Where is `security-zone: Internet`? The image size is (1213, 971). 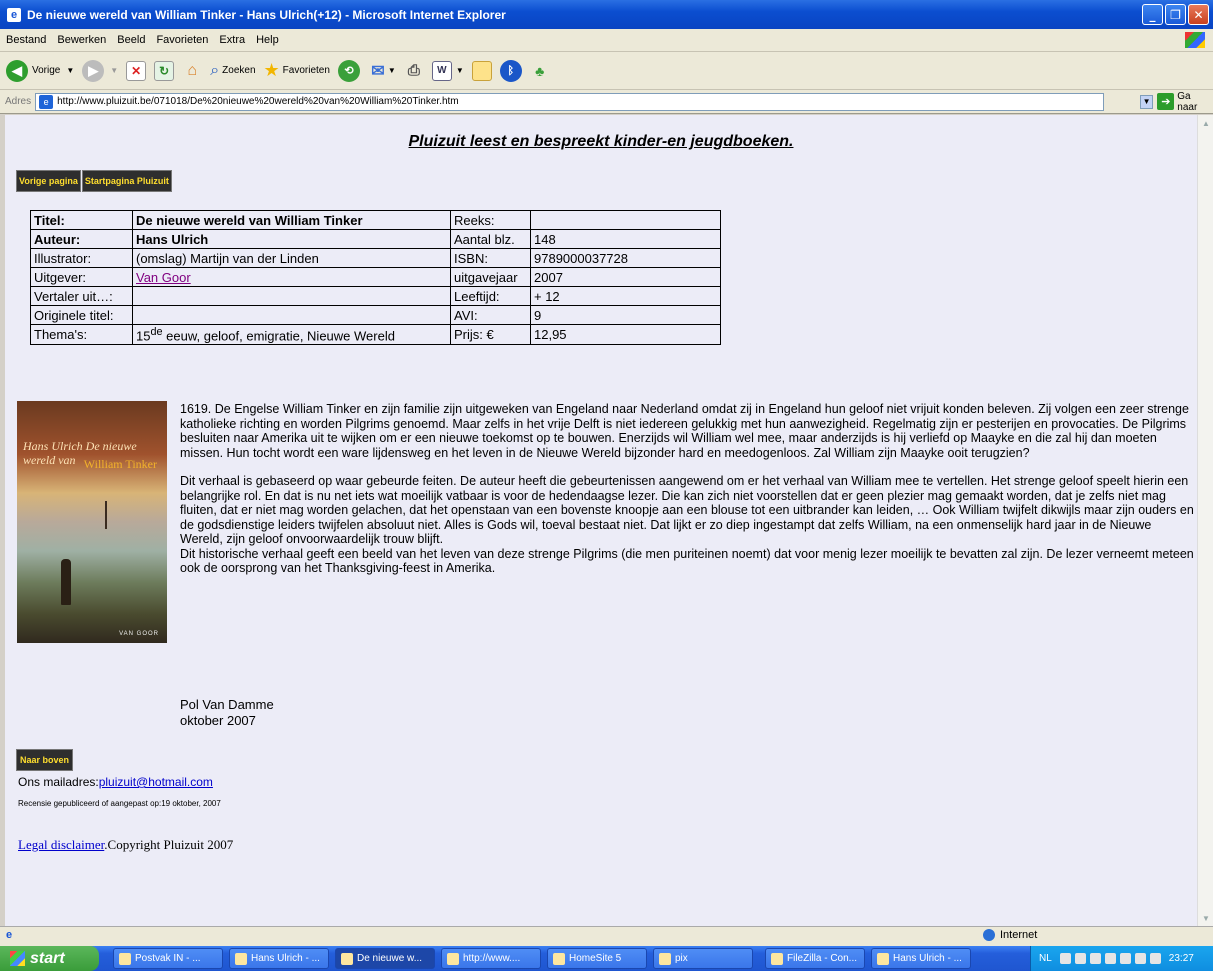
security-zone: Internet is located at coordinates (1010, 935).